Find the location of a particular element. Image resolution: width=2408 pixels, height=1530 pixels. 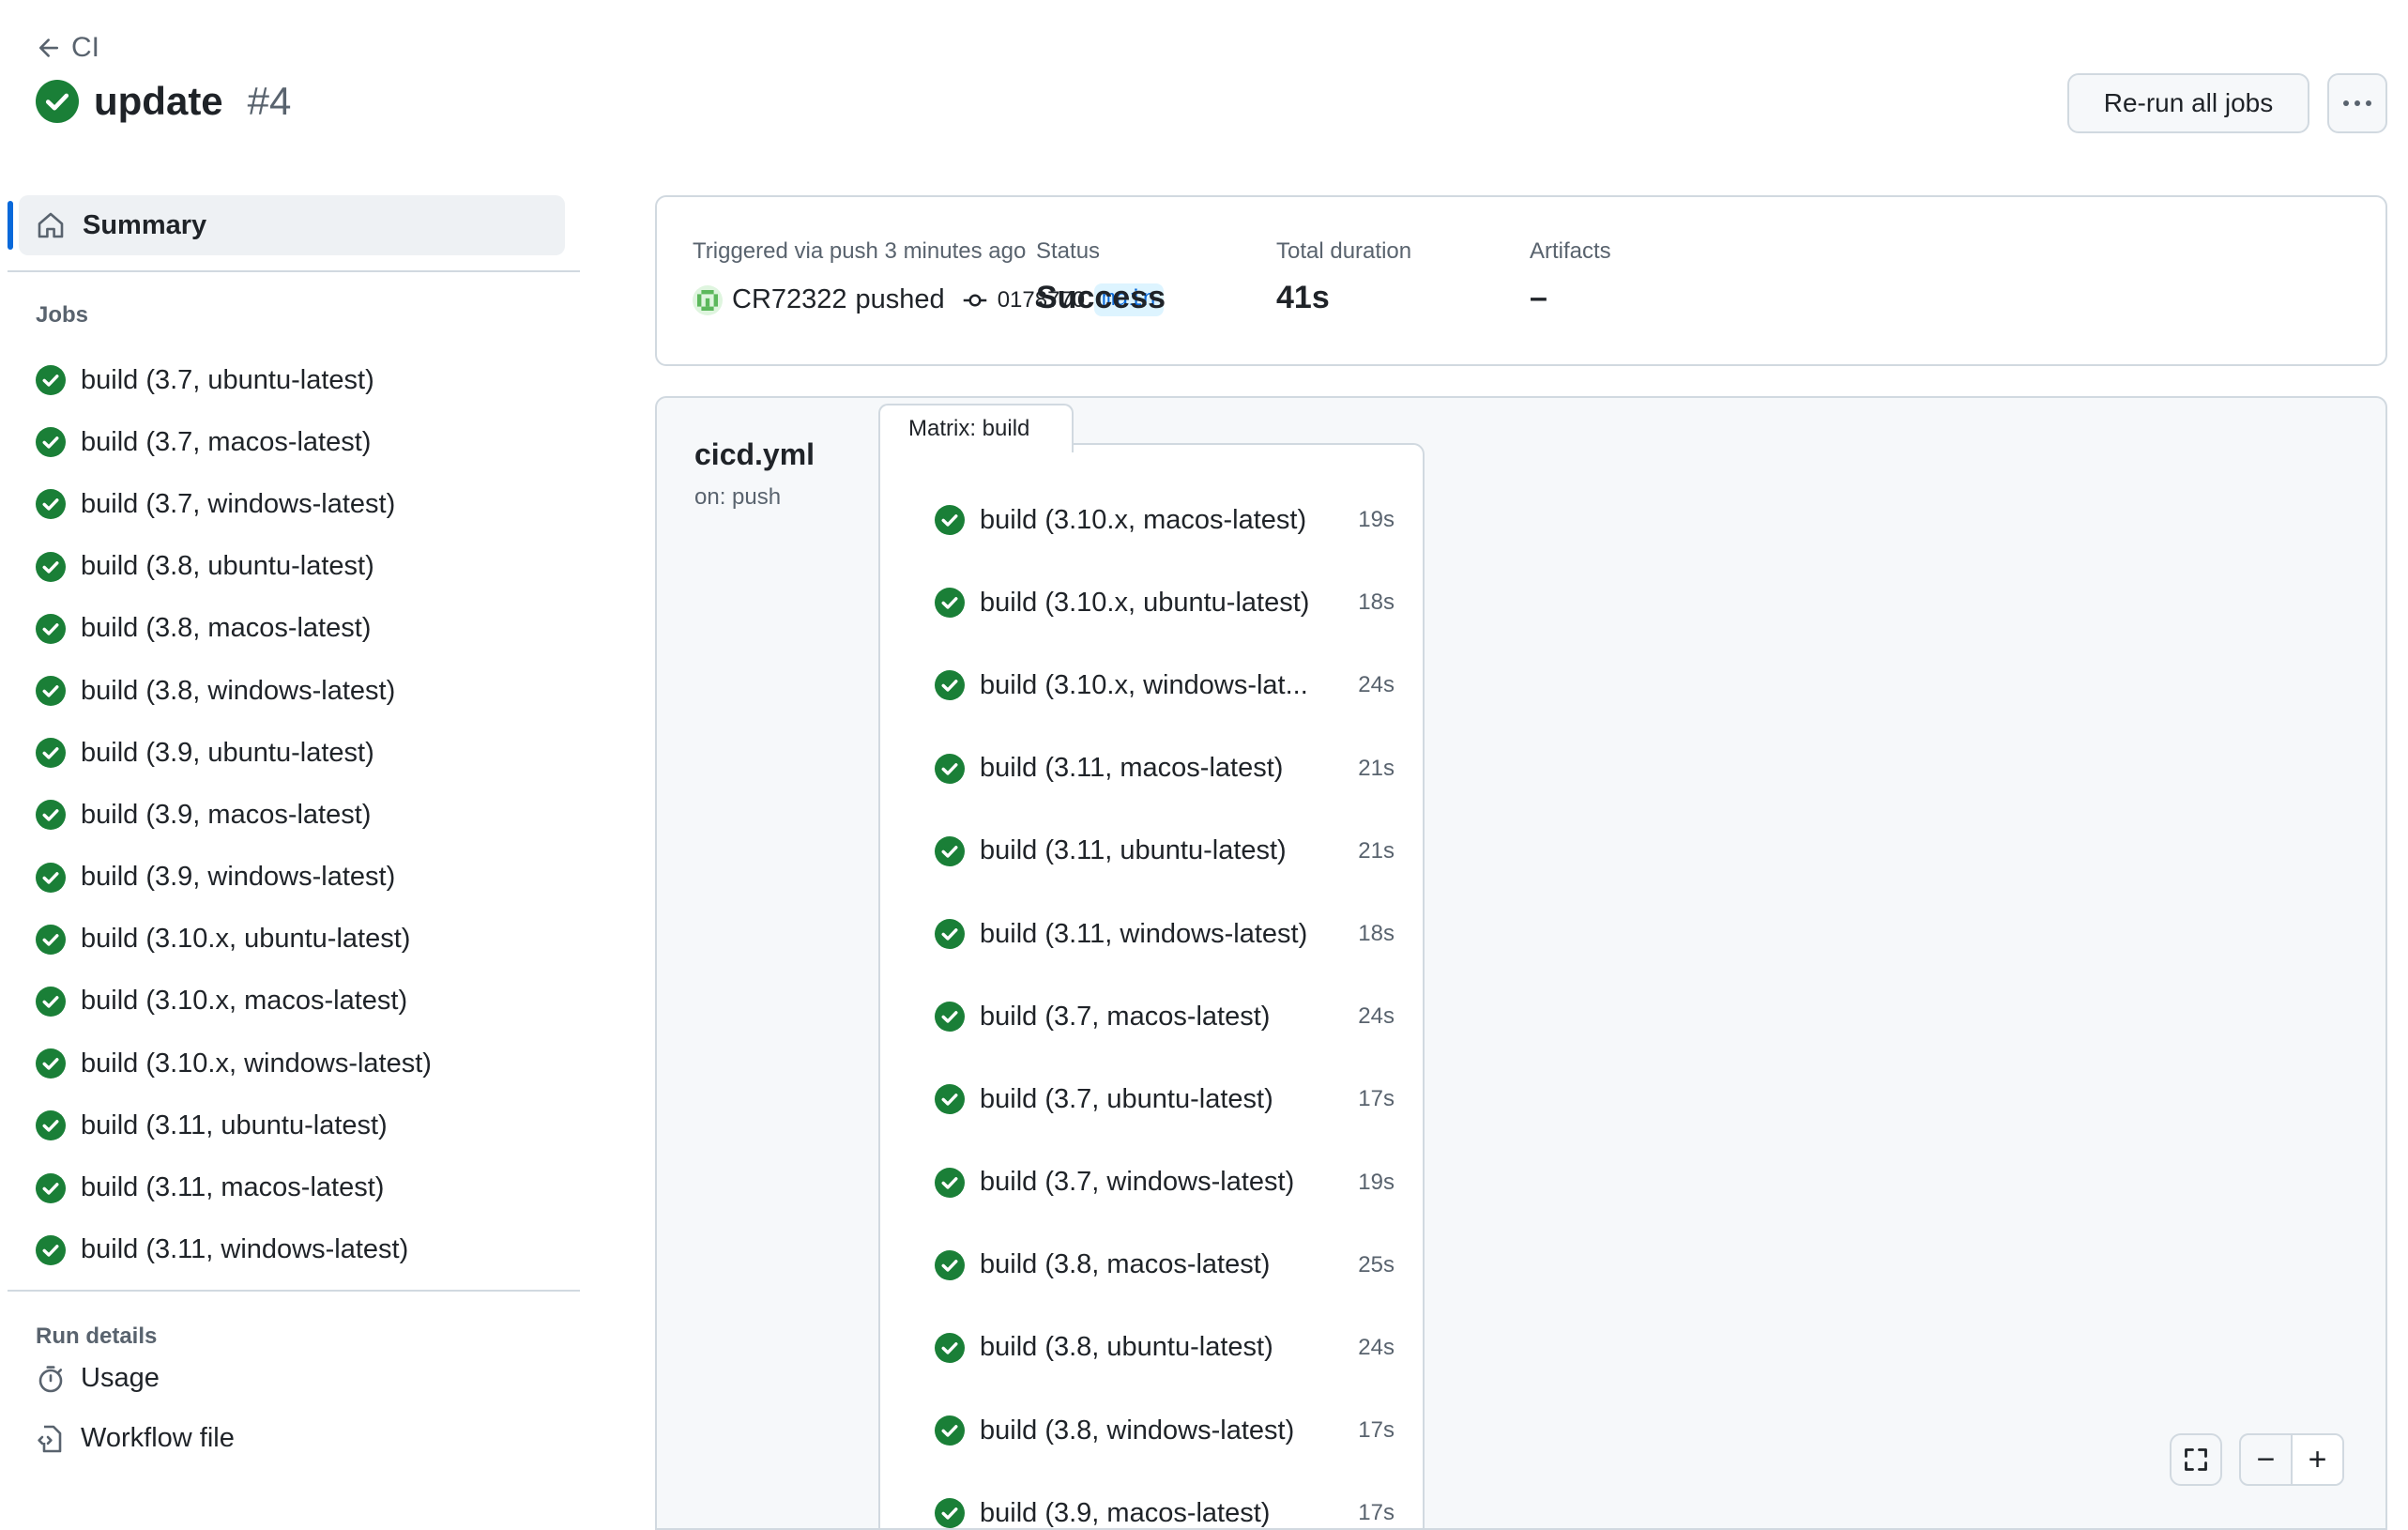

matrix-job-duration: 25s is located at coordinates (1376, 1265).